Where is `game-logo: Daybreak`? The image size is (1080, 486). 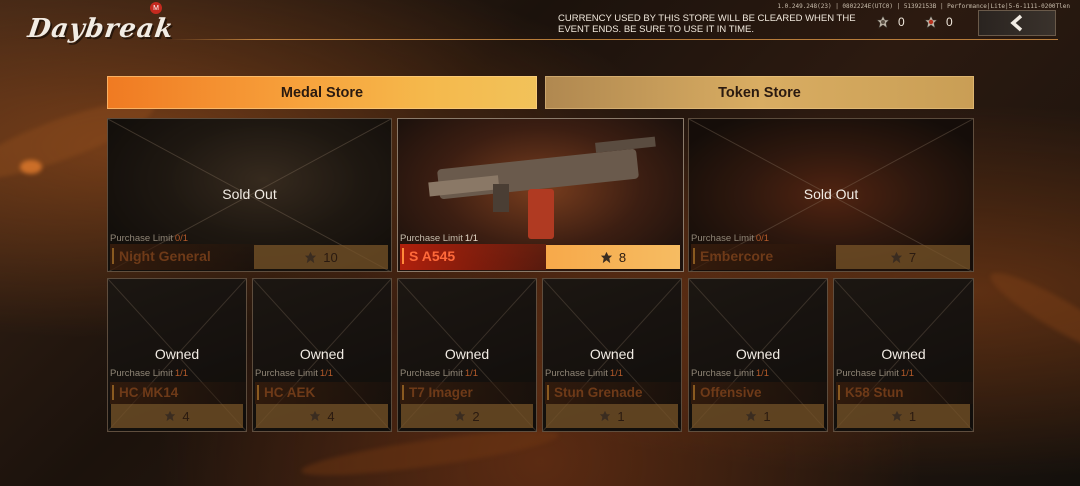 game-logo: Daybreak is located at coordinates (101, 29).